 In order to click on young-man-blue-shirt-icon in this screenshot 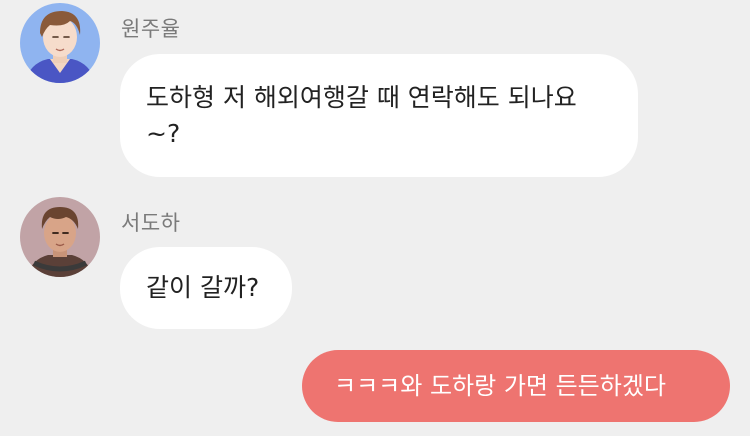, I will do `click(60, 43)`.